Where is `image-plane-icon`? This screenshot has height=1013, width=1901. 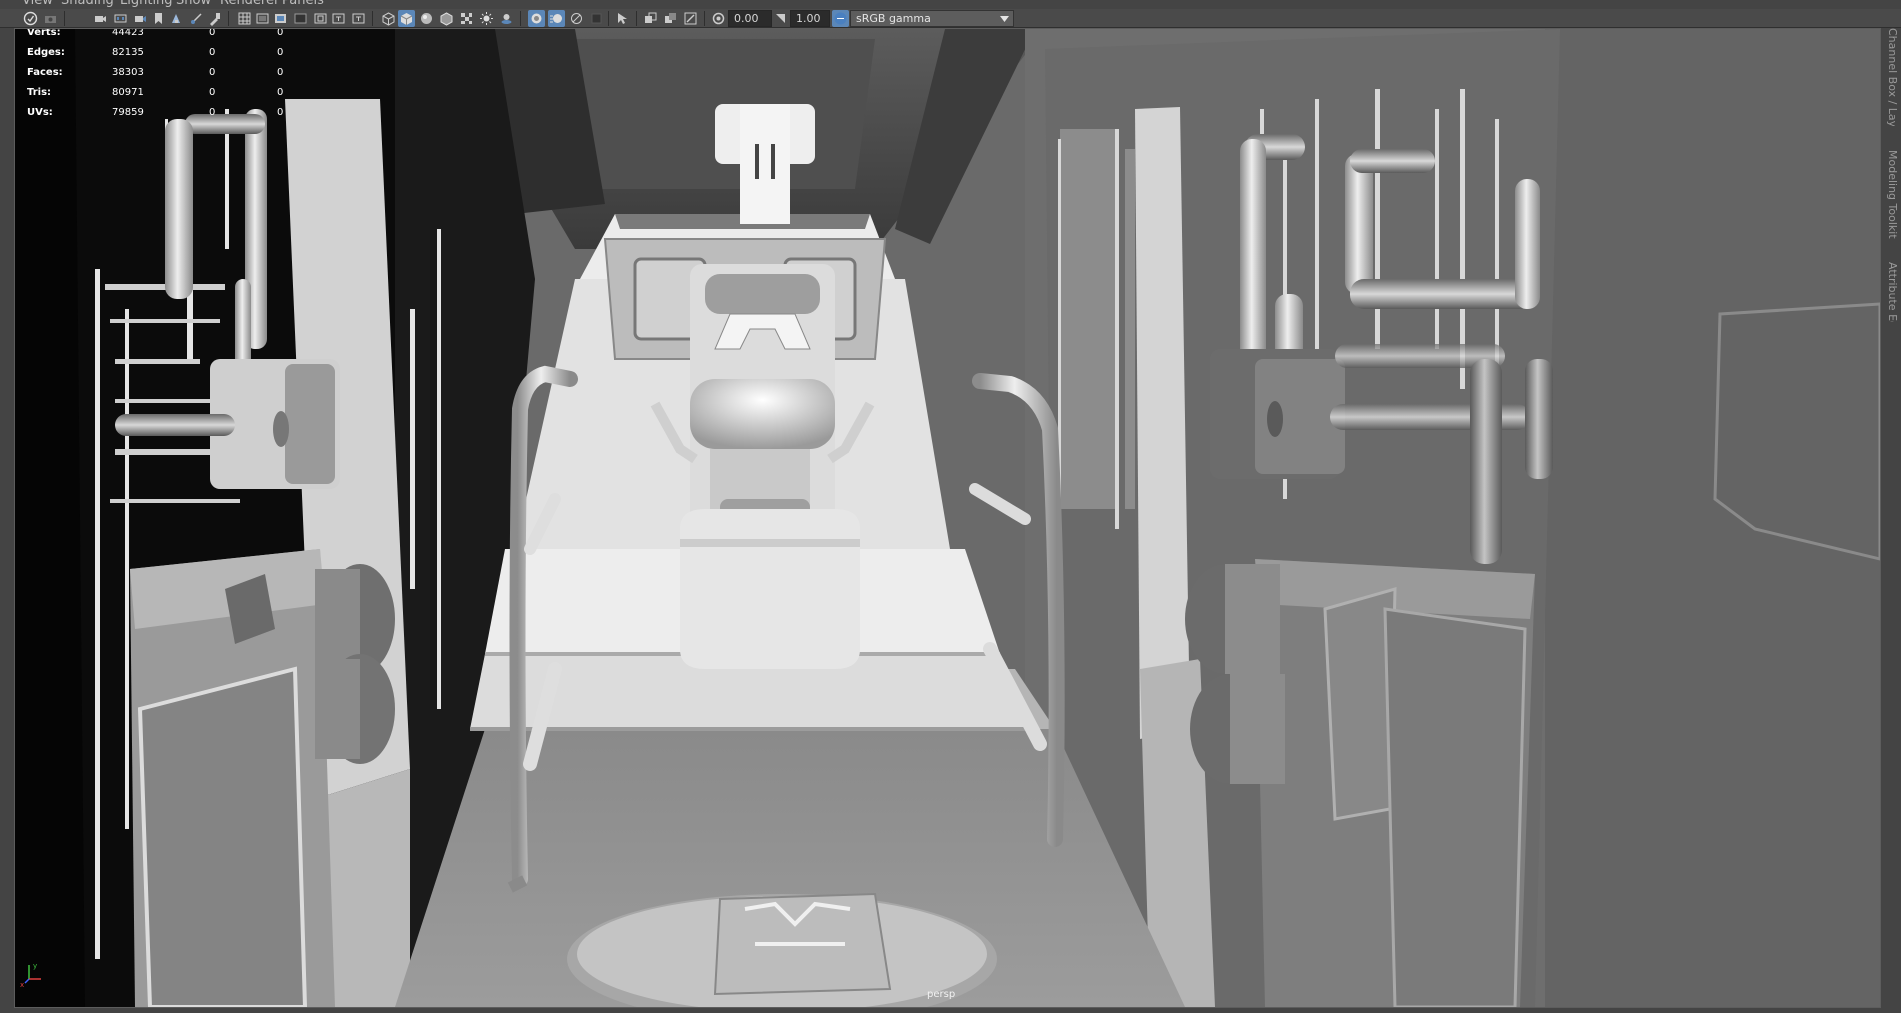
image-plane-icon is located at coordinates (176, 18).